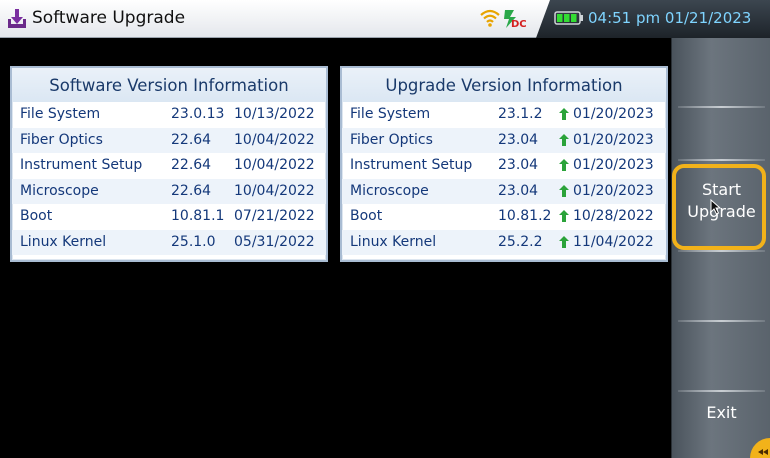 This screenshot has height=458, width=770. I want to click on table-row: Boot 10.81.2 10/28/2022, so click(504, 217).